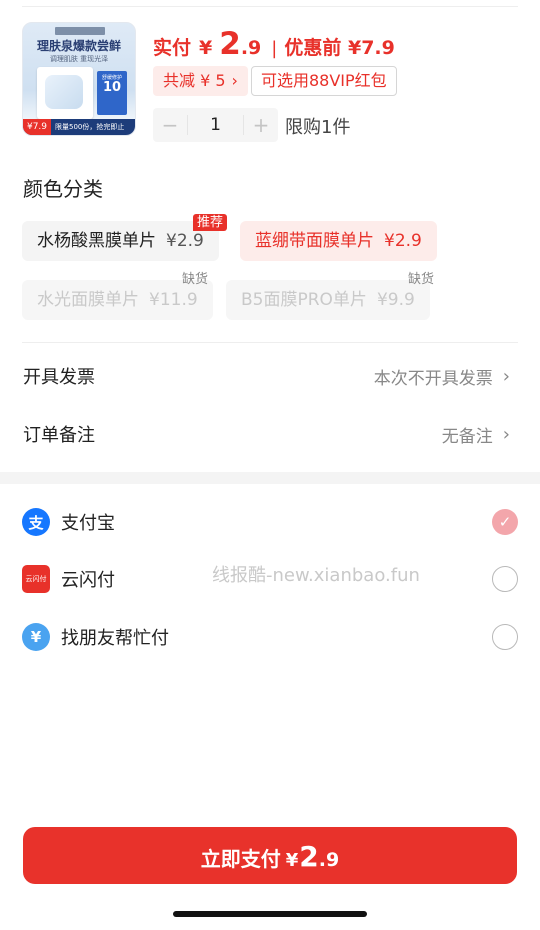 Image resolution: width=540 pixels, height=930 pixels. Describe the element at coordinates (292, 860) in the screenshot. I see `pay-button-currency: ¥` at that location.